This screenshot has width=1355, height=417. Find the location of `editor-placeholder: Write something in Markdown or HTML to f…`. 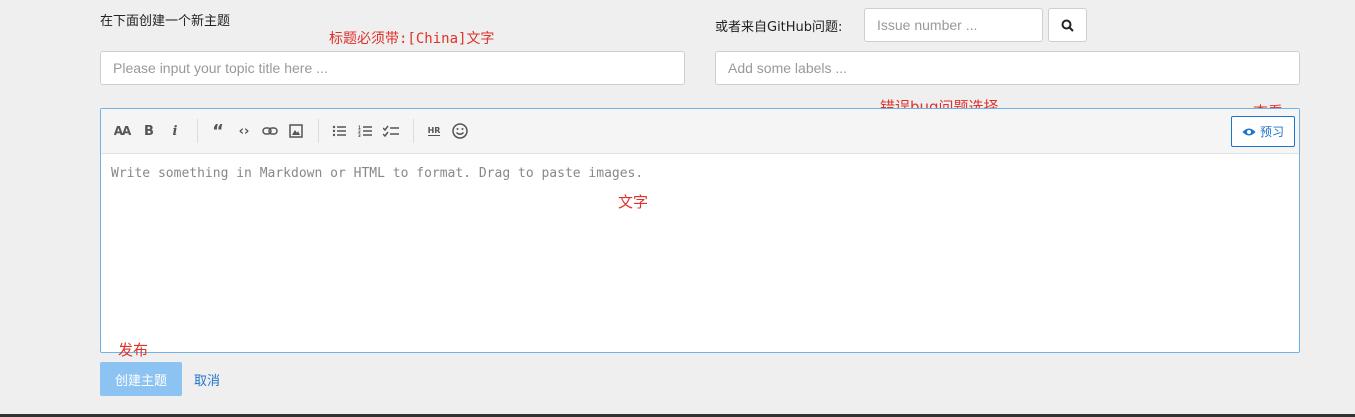

editor-placeholder: Write something in Markdown or HTML to f… is located at coordinates (377, 173).